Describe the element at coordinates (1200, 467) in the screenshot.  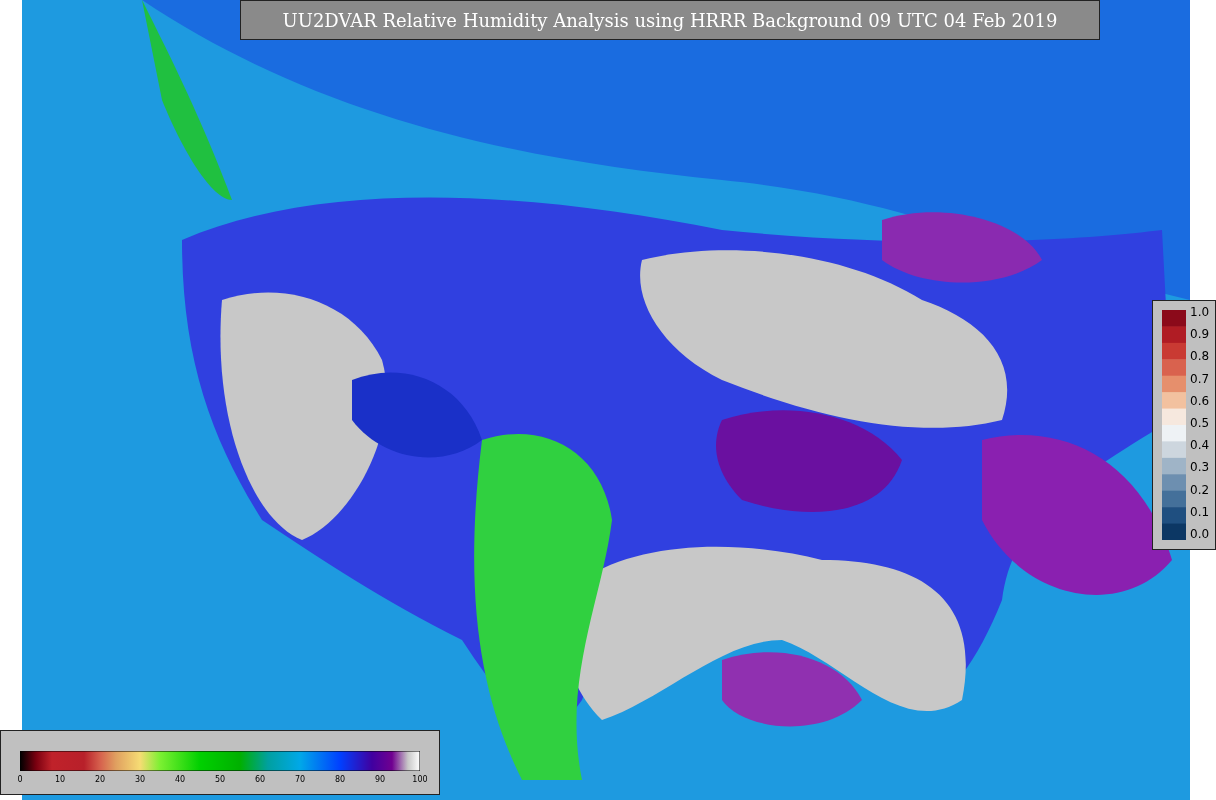
I see `scale-label: 0.3` at that location.